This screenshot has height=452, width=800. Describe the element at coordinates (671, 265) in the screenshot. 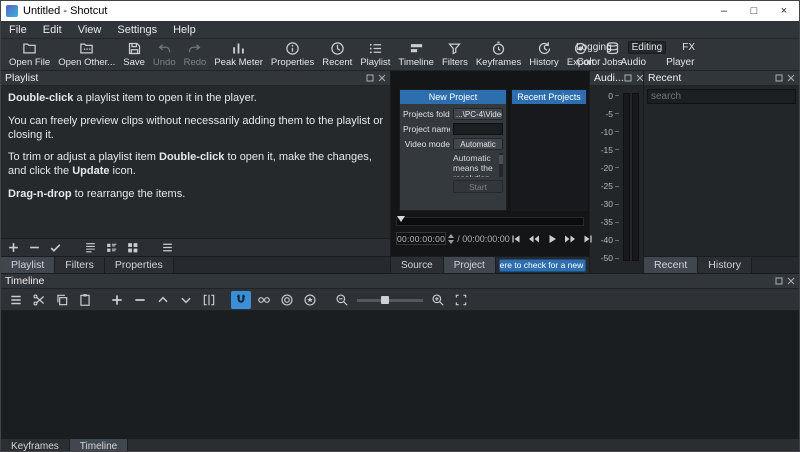

I see `tab-recent: Recent` at that location.